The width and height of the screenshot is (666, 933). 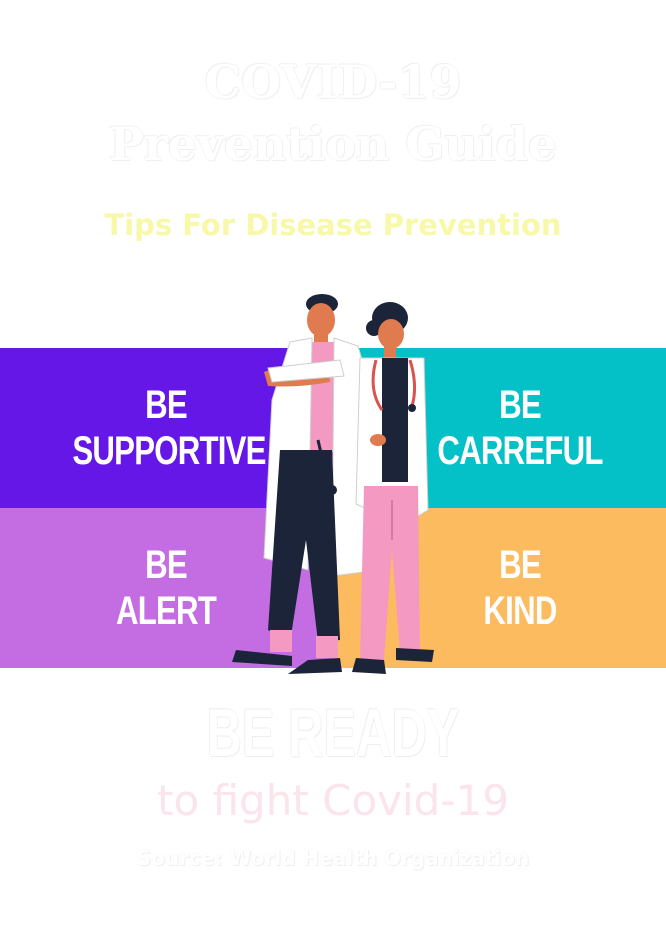 I want to click on be-ready-heading: BE READY, so click(x=333, y=733).